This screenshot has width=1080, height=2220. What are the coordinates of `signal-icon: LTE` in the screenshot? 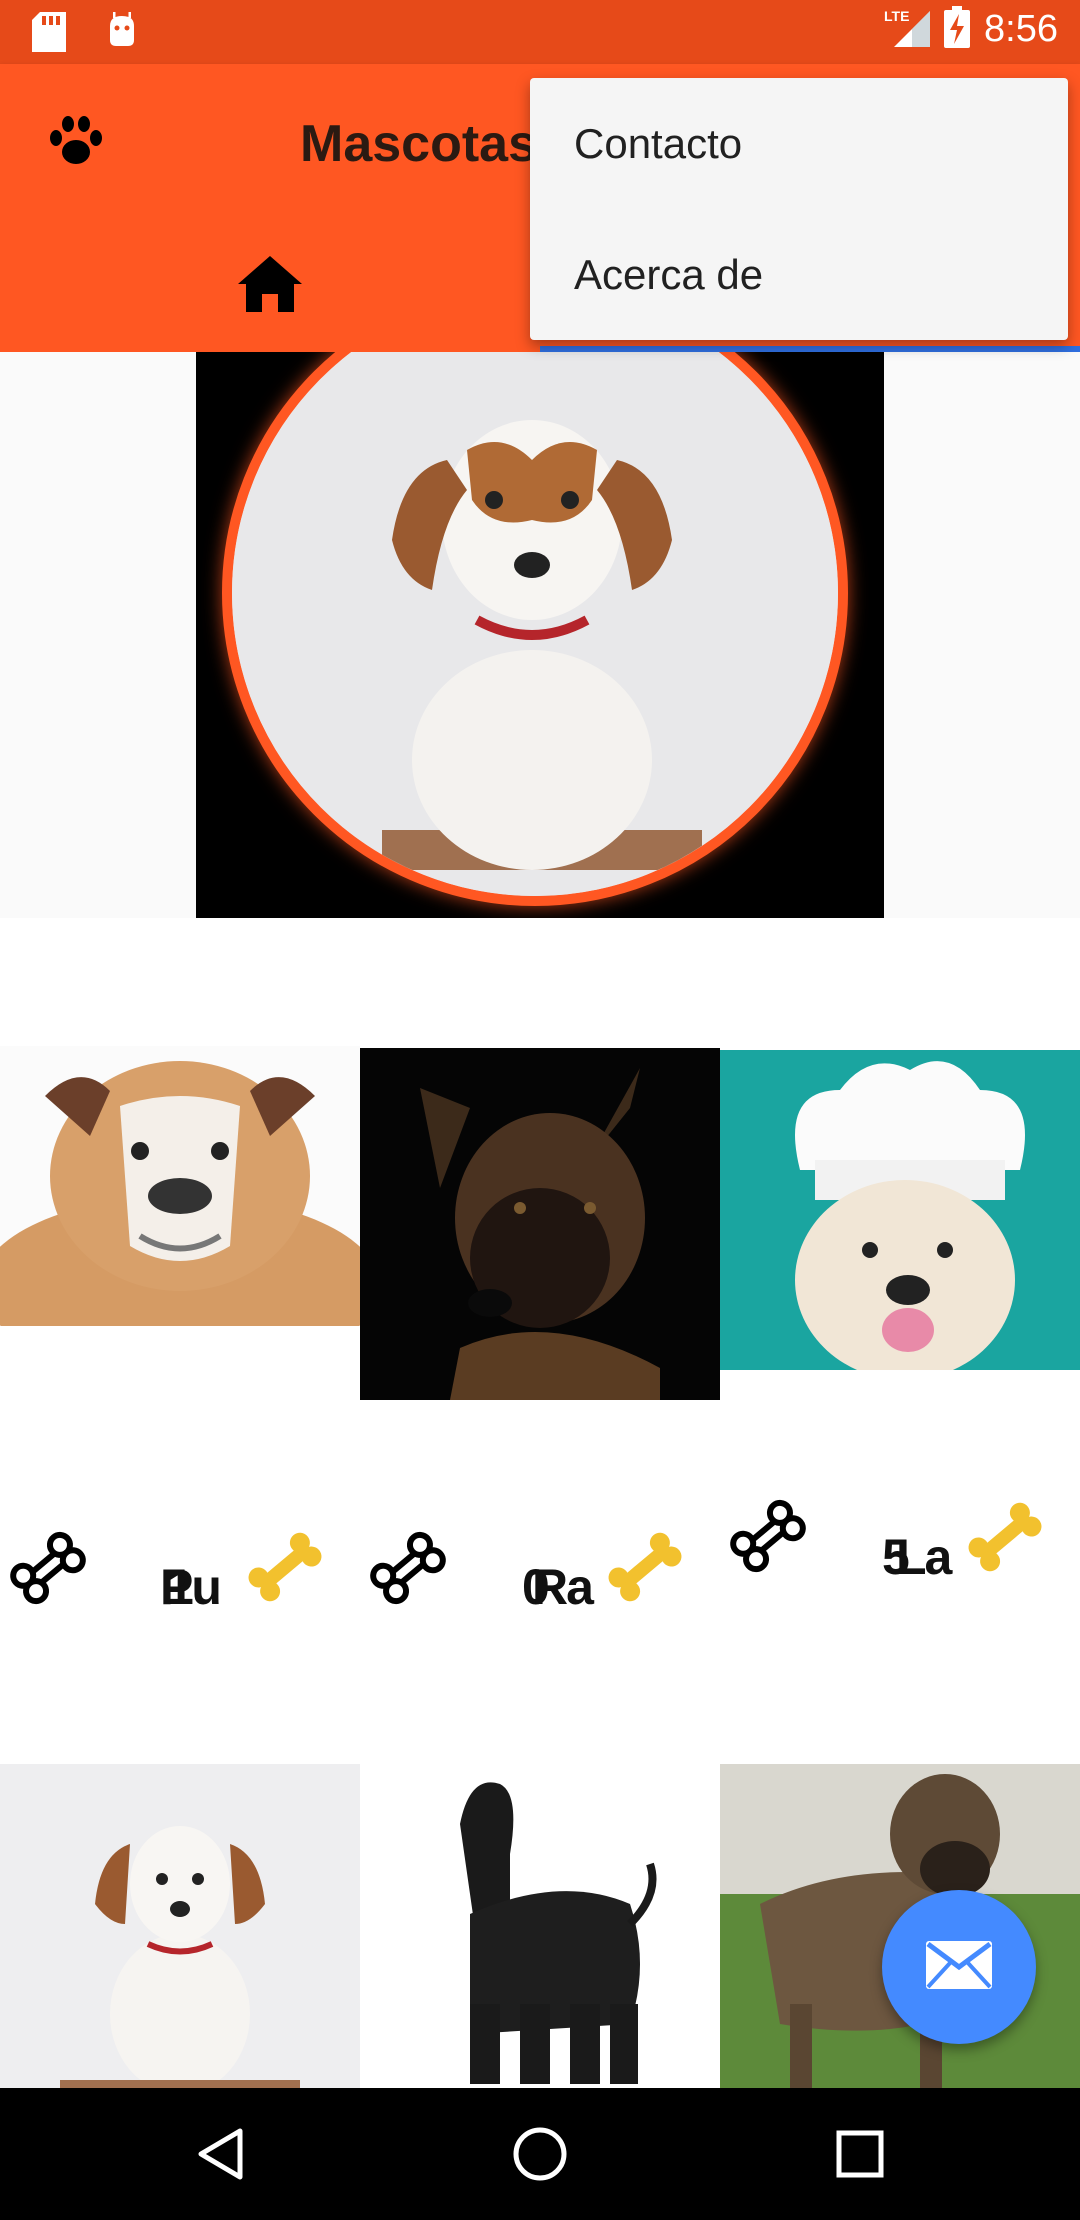 It's located at (907, 29).